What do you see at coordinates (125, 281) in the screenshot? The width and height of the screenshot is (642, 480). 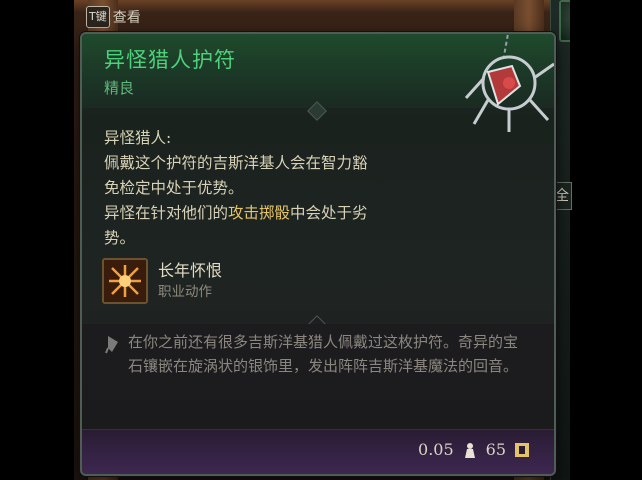 I see `grudge-action-icon` at bounding box center [125, 281].